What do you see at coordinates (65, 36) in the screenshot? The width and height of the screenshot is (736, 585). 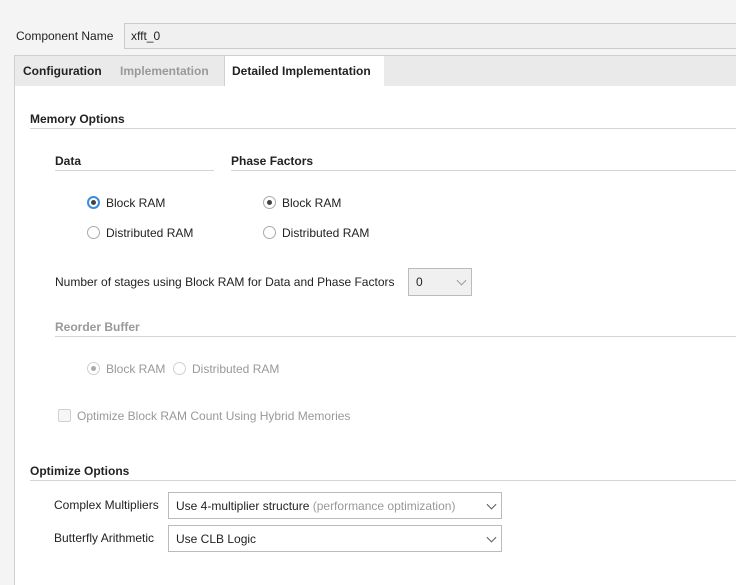 I see `component-name-label: Component Name` at bounding box center [65, 36].